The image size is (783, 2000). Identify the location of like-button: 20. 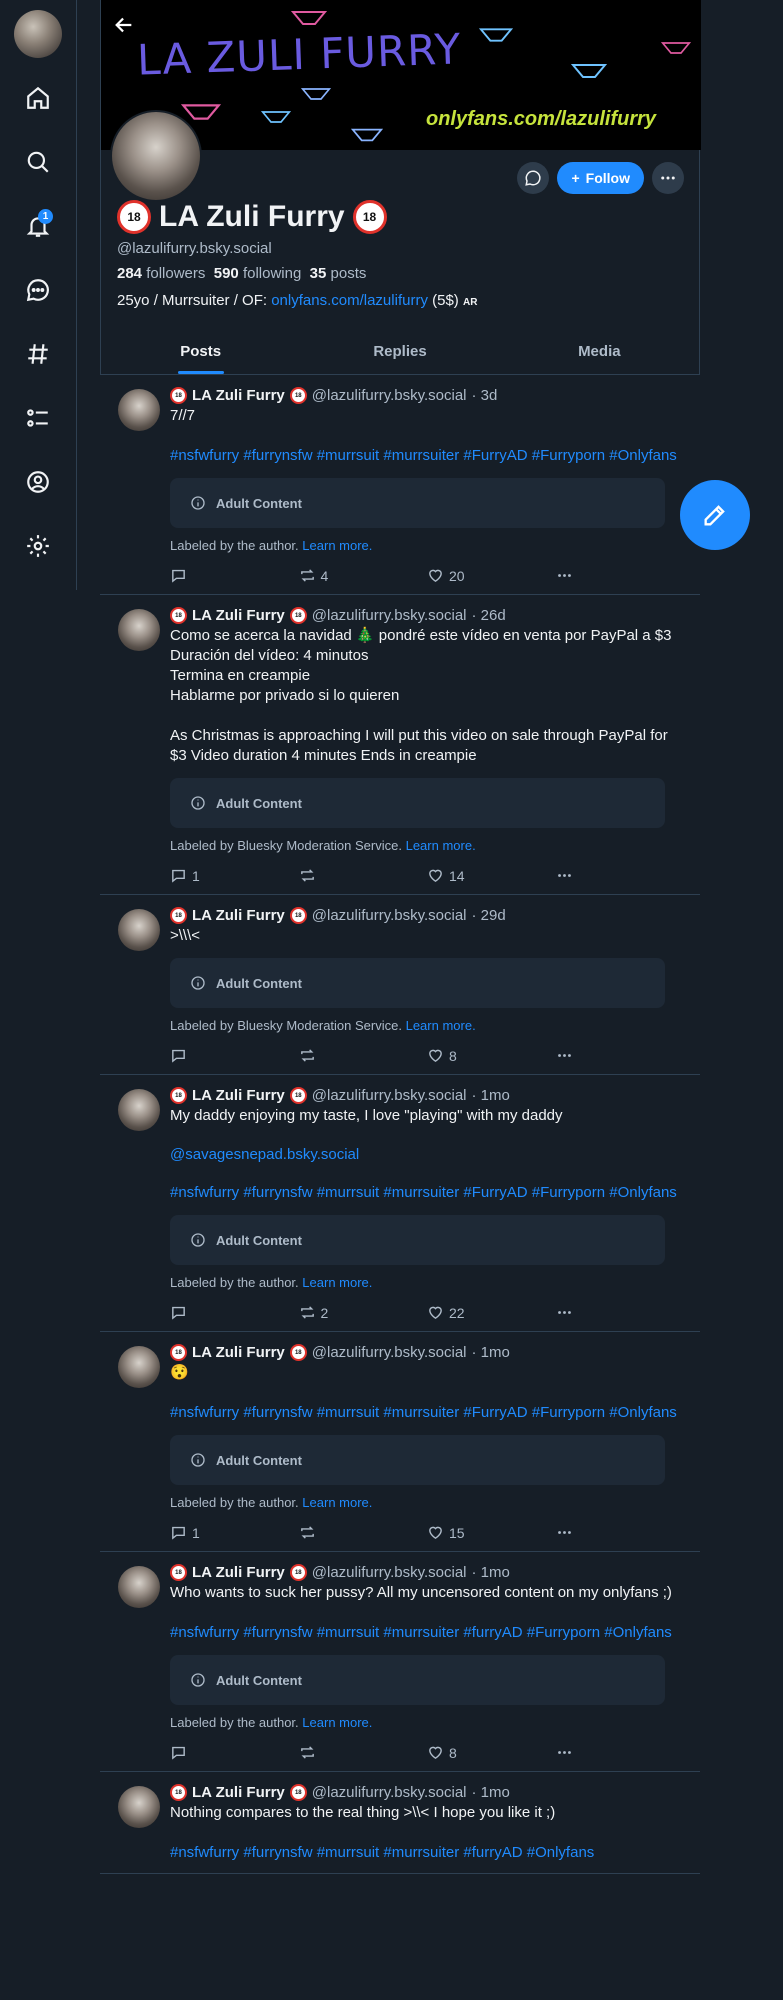
(491, 575).